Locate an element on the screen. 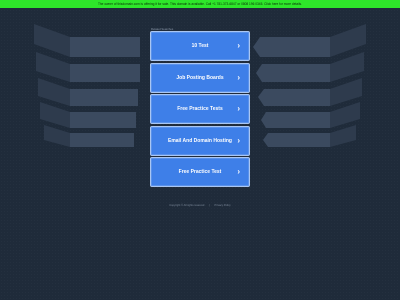 This screenshot has width=400, height=300. link-email-and-domain-hosting: Email And Domain Hosting › is located at coordinates (200, 140).